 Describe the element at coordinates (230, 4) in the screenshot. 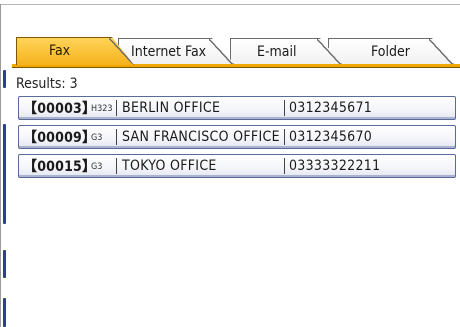

I see `top-frame-line` at that location.